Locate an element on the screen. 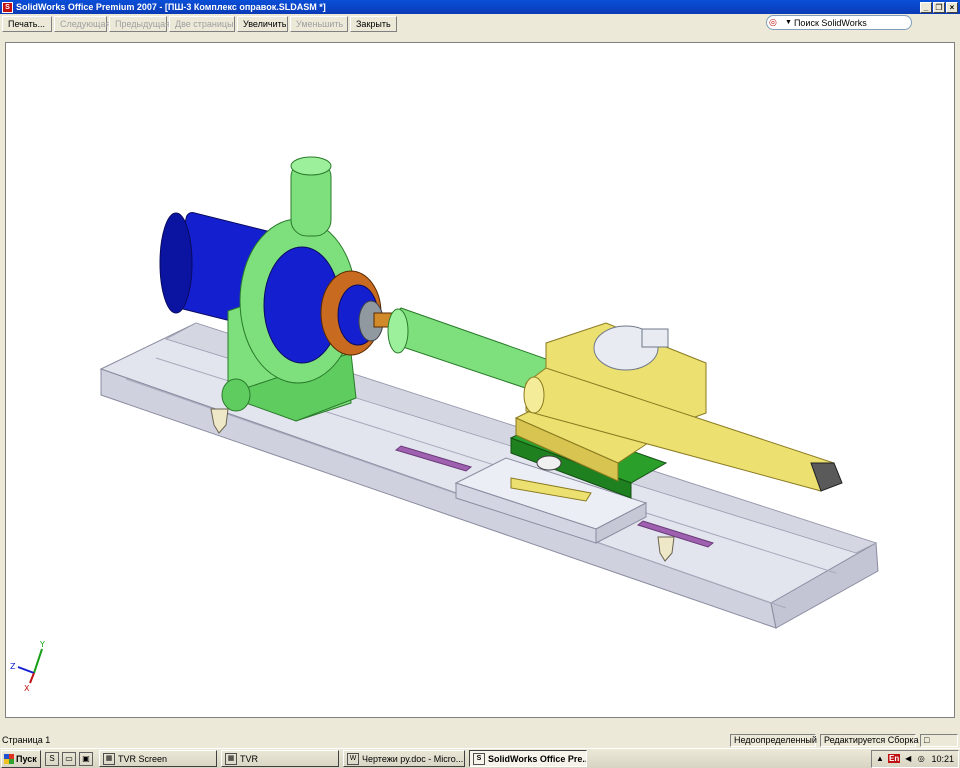  task-tvr-screen: ▦ TVR Screen is located at coordinates (158, 758).